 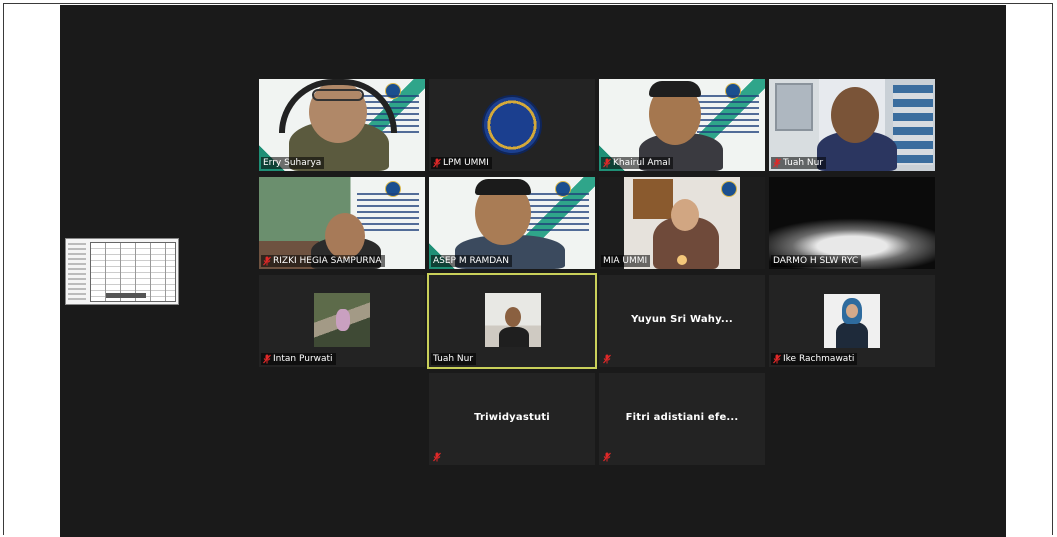 What do you see at coordinates (466, 163) in the screenshot?
I see `participant-name: LPM UMMI` at bounding box center [466, 163].